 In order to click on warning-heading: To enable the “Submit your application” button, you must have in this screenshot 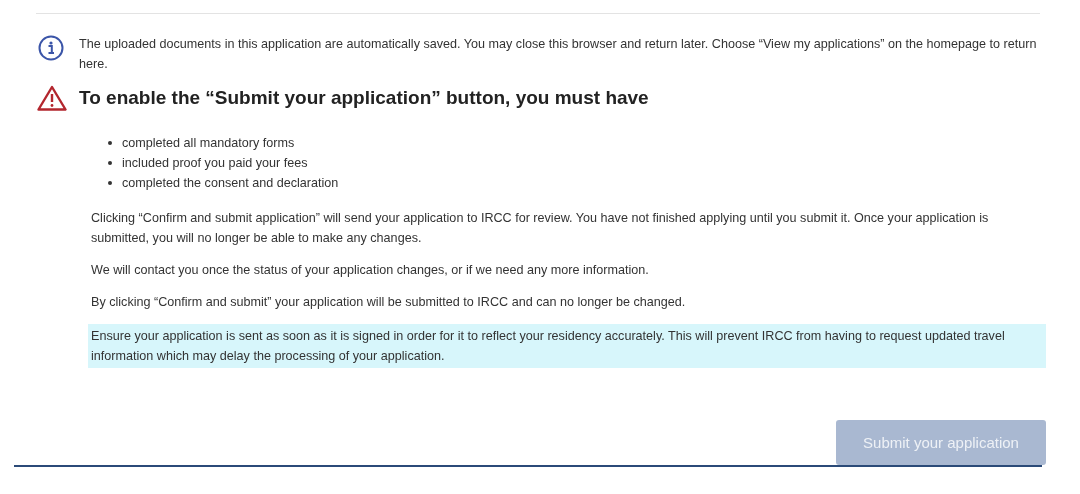, I will do `click(364, 98)`.